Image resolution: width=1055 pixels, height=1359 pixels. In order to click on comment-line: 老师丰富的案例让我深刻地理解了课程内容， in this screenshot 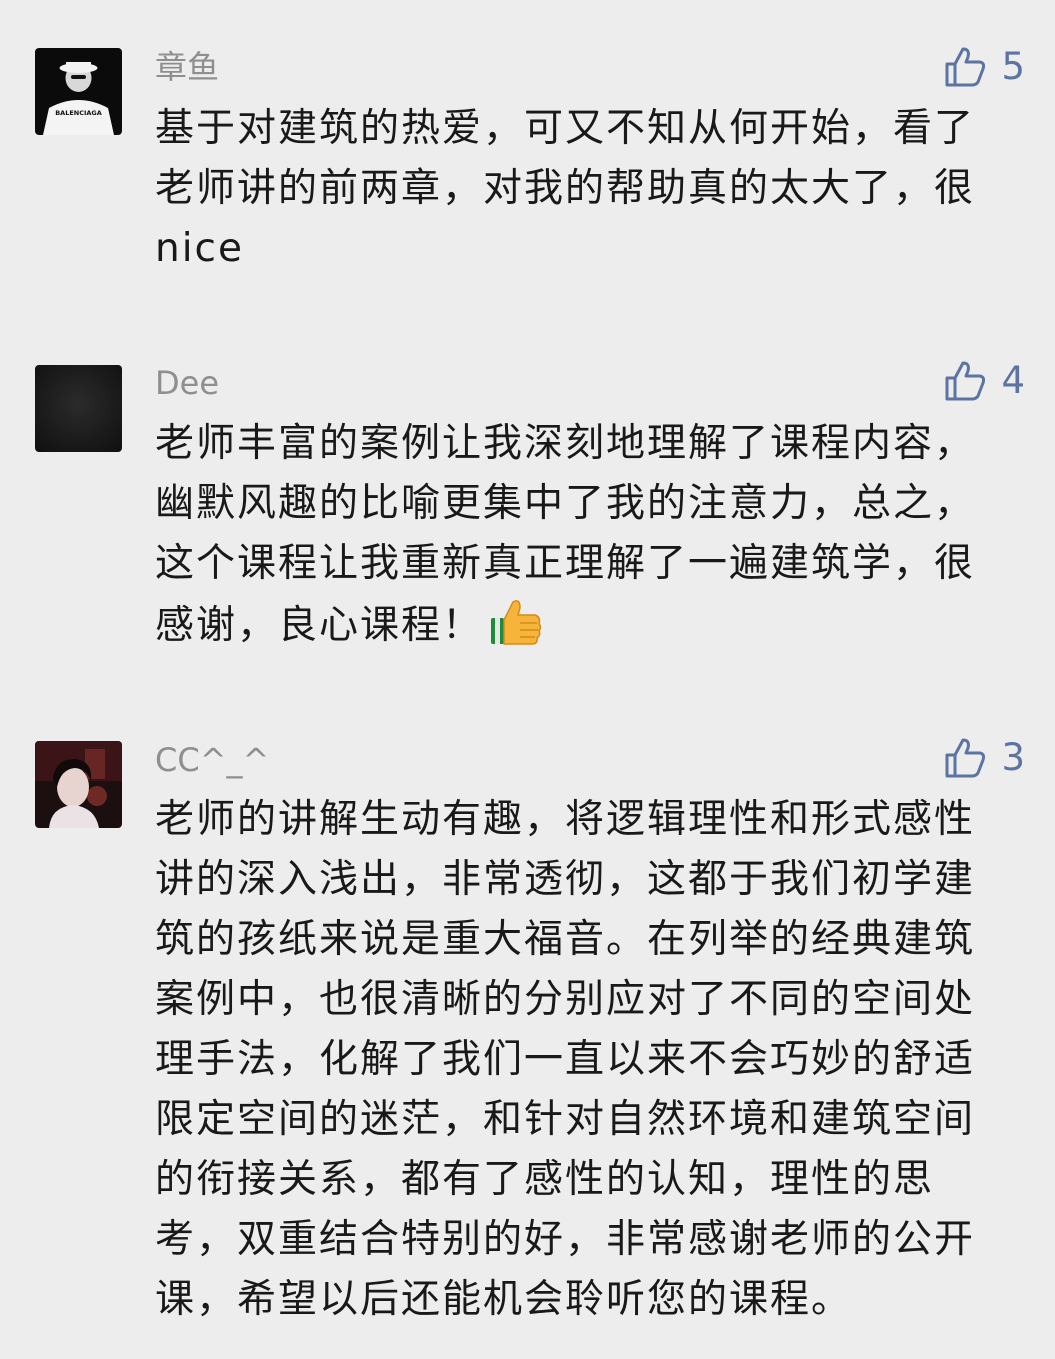, I will do `click(565, 443)`.